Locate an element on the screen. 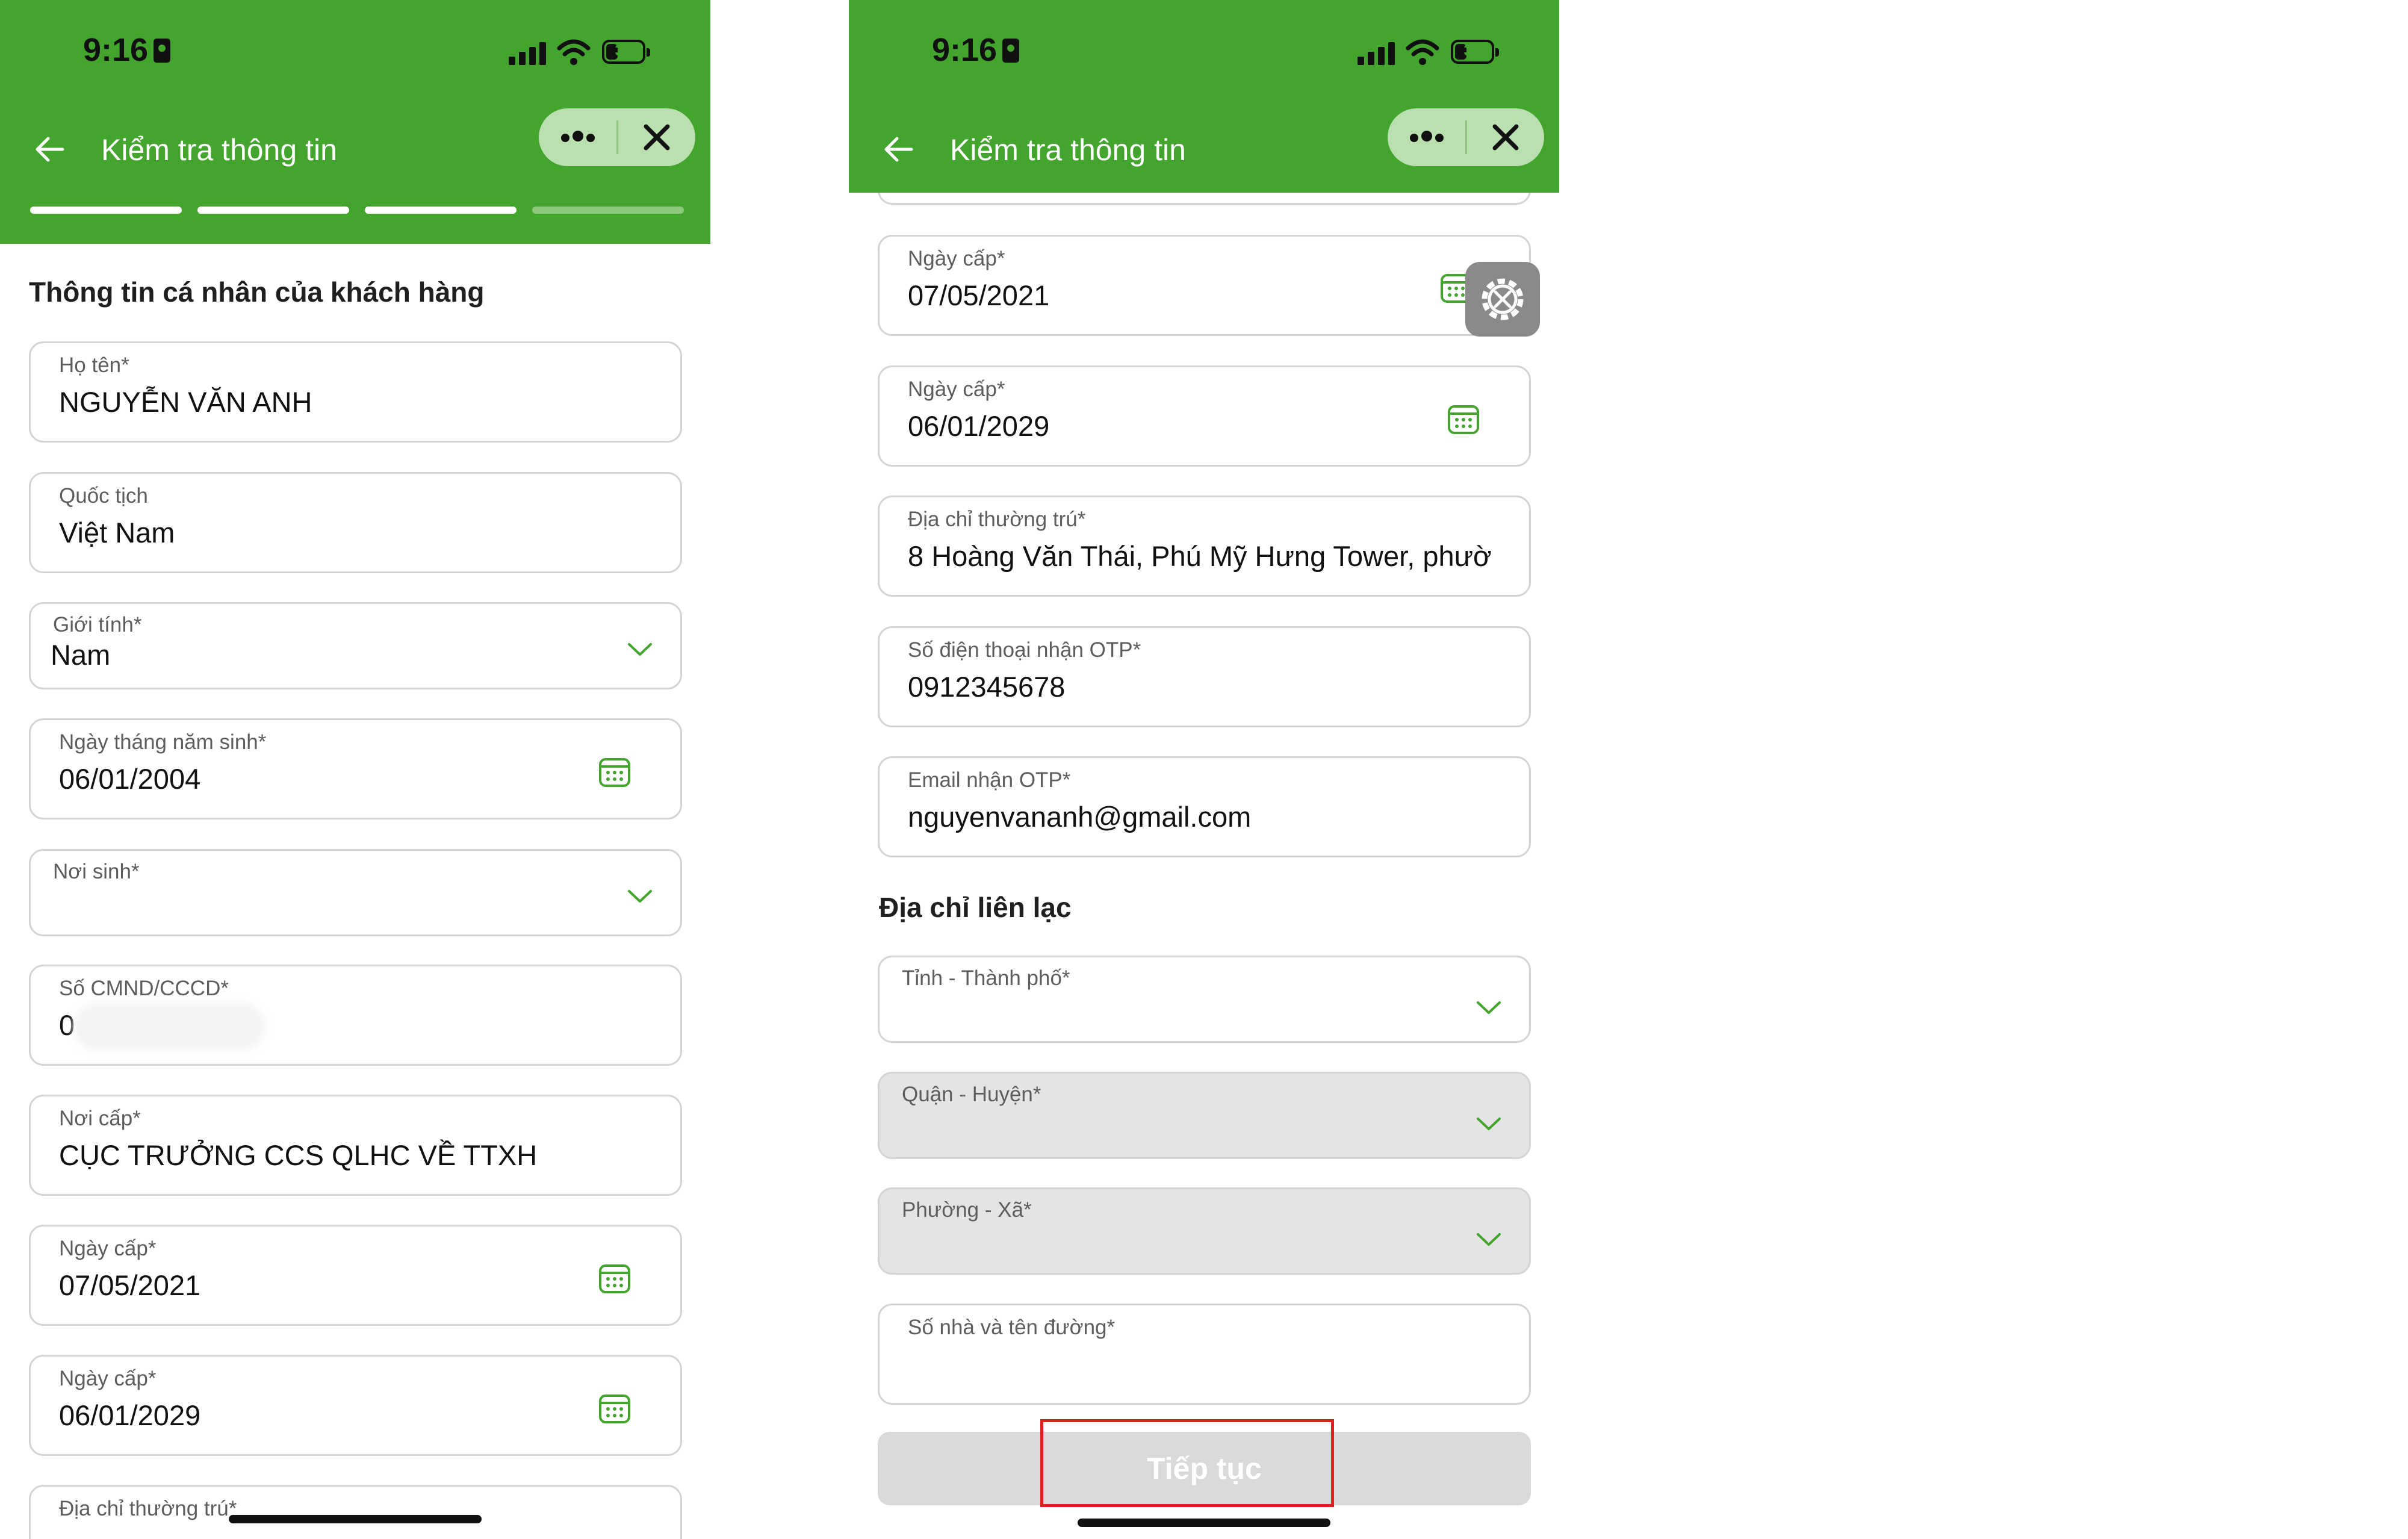 Image resolution: width=2408 pixels, height=1539 pixels. field-label: Họ tên* is located at coordinates (94, 365).